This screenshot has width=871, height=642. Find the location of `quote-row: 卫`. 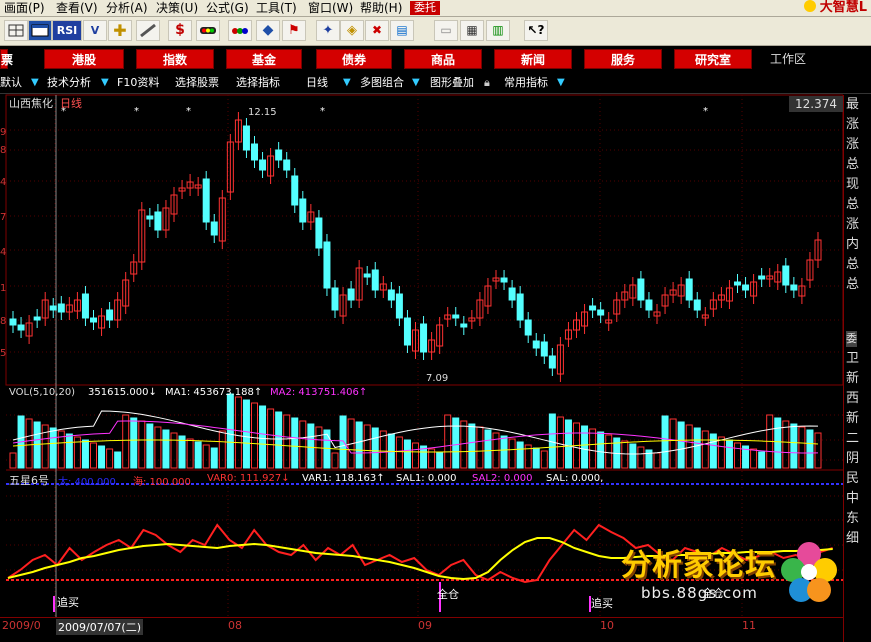

quote-row: 卫 is located at coordinates (853, 358).